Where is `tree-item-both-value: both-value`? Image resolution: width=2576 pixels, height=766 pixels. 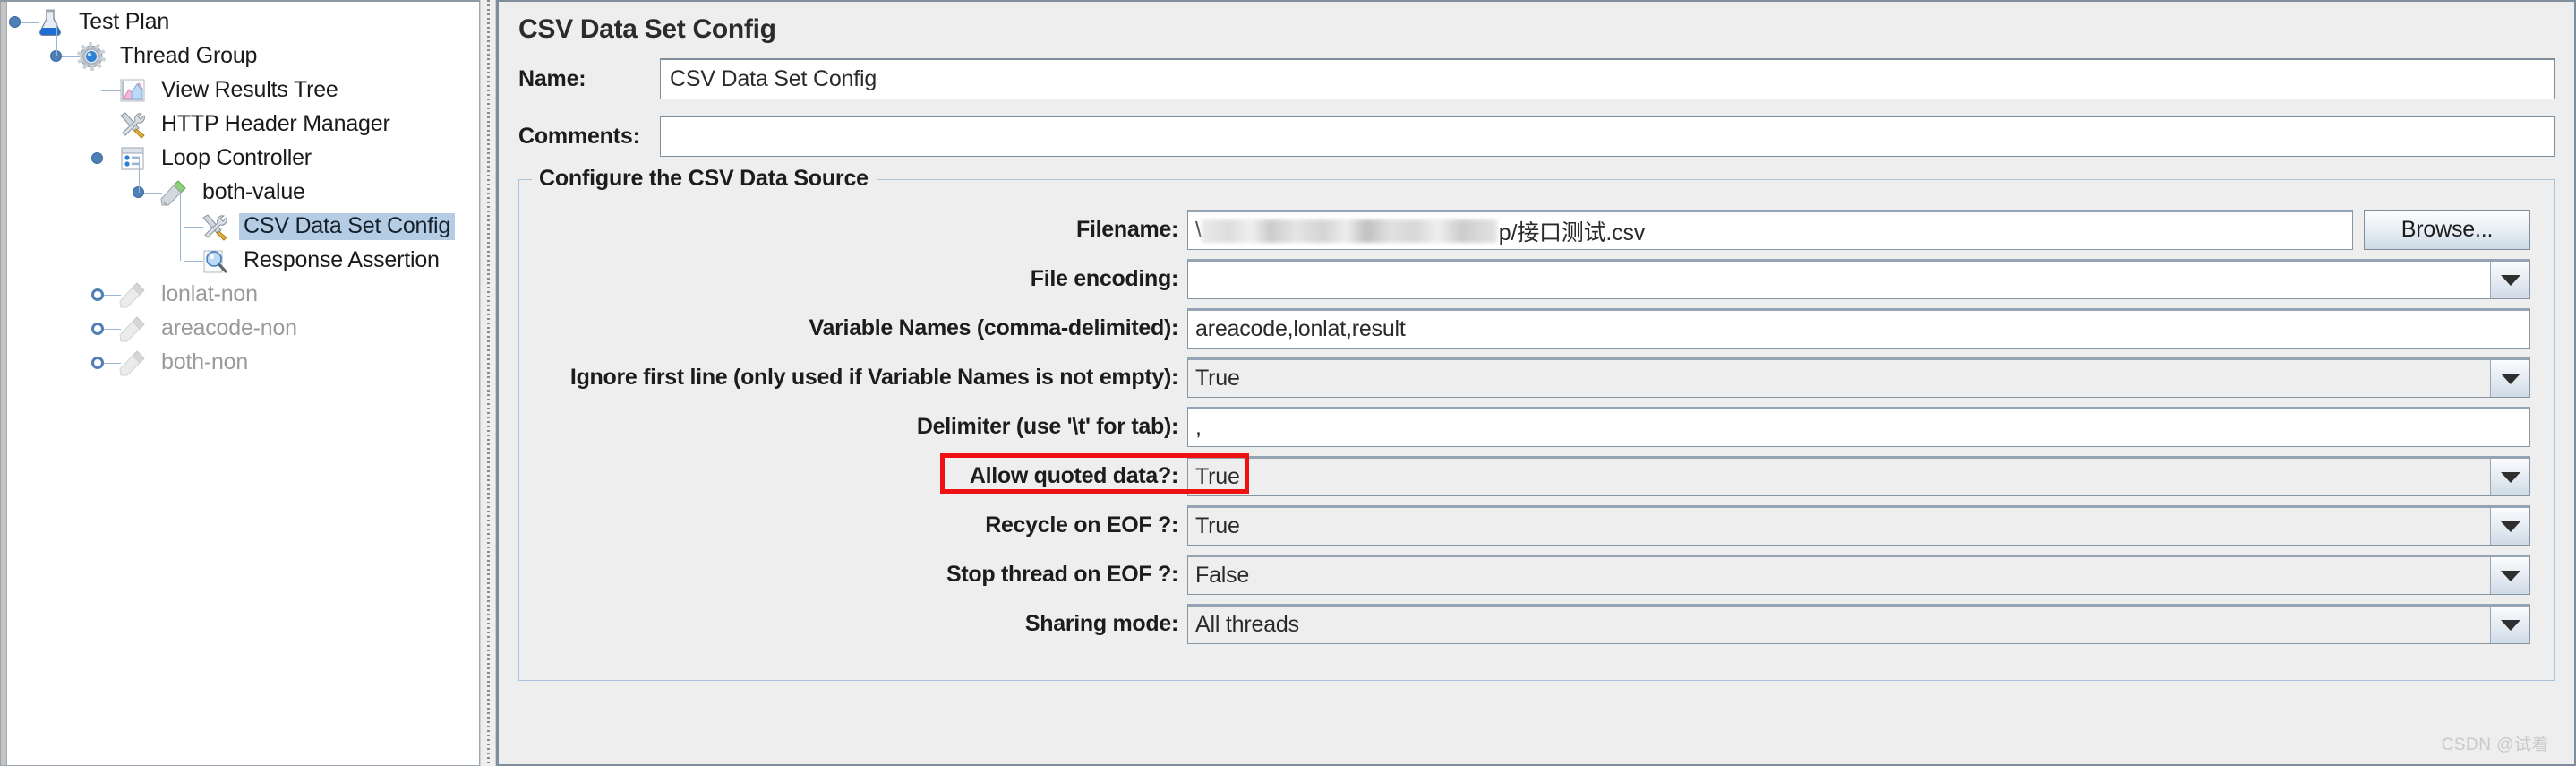 tree-item-both-value: both-value is located at coordinates (244, 193).